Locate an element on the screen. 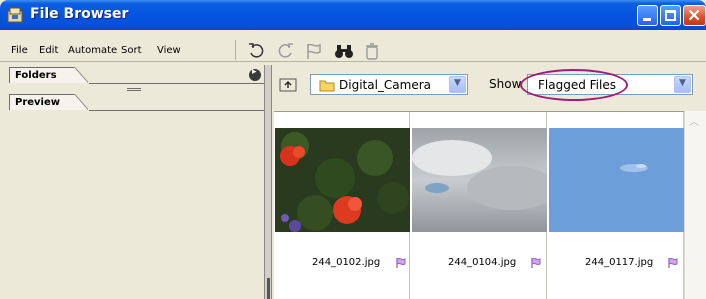 This screenshot has width=706, height=299. panel-menu-arrow-icon: ▸ is located at coordinates (254, 72).